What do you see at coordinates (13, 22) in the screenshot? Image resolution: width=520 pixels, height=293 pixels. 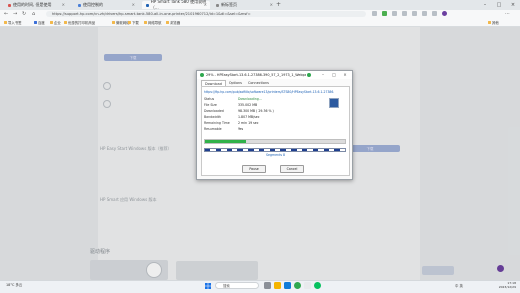 I see `bookmark-item: 导入书签` at bounding box center [13, 22].